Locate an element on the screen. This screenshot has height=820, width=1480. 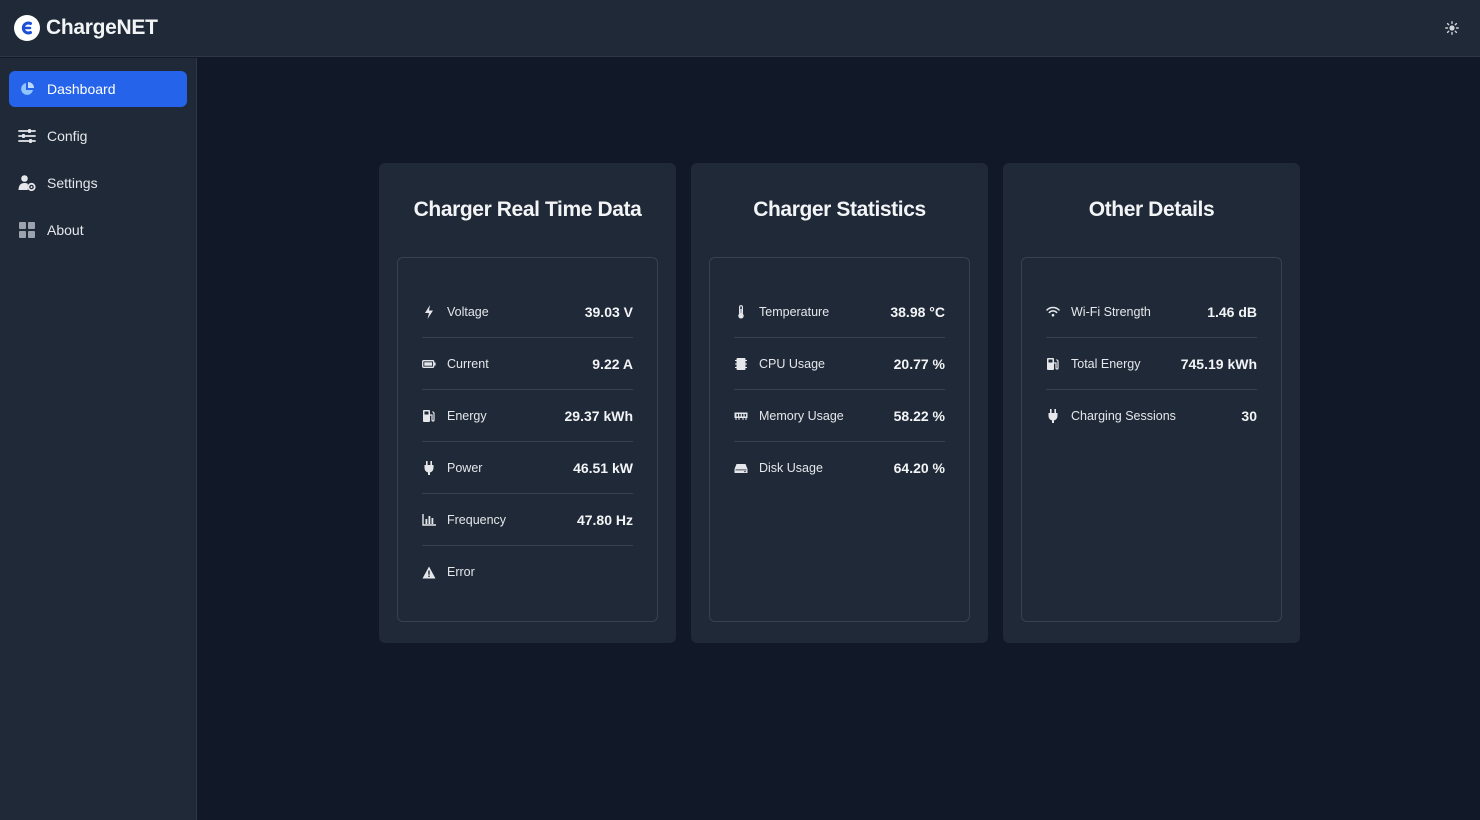
sidebar-item-label: About is located at coordinates (65, 230).